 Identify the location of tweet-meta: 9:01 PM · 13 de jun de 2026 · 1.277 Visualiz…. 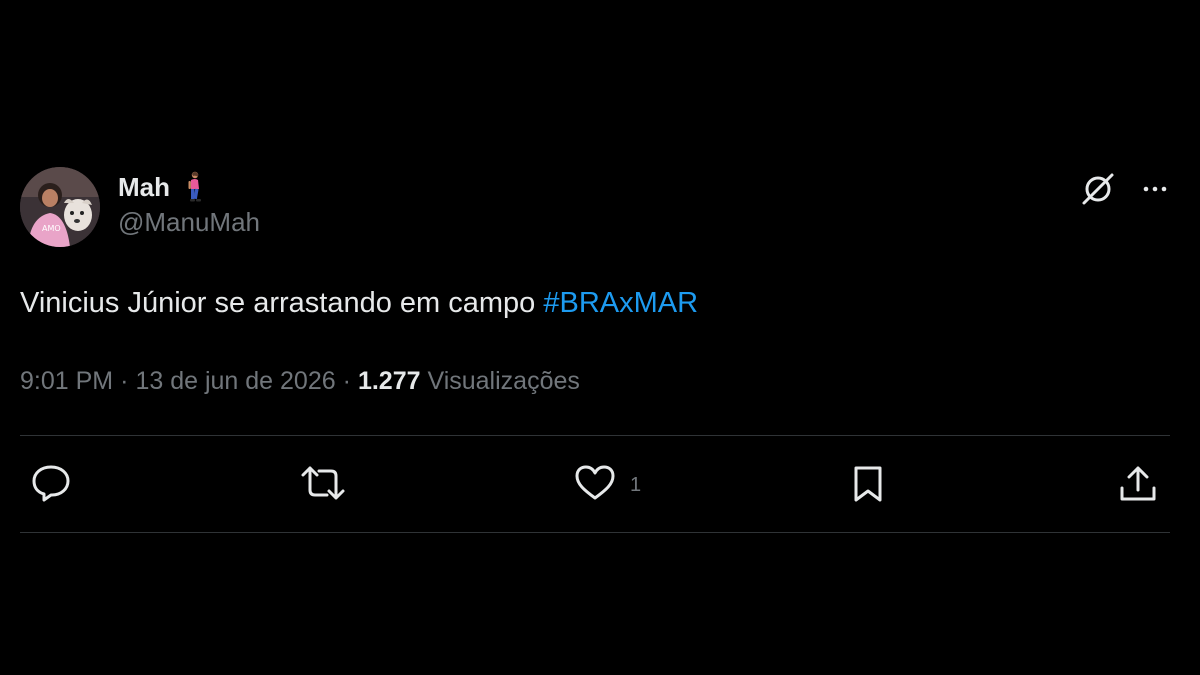
(595, 381).